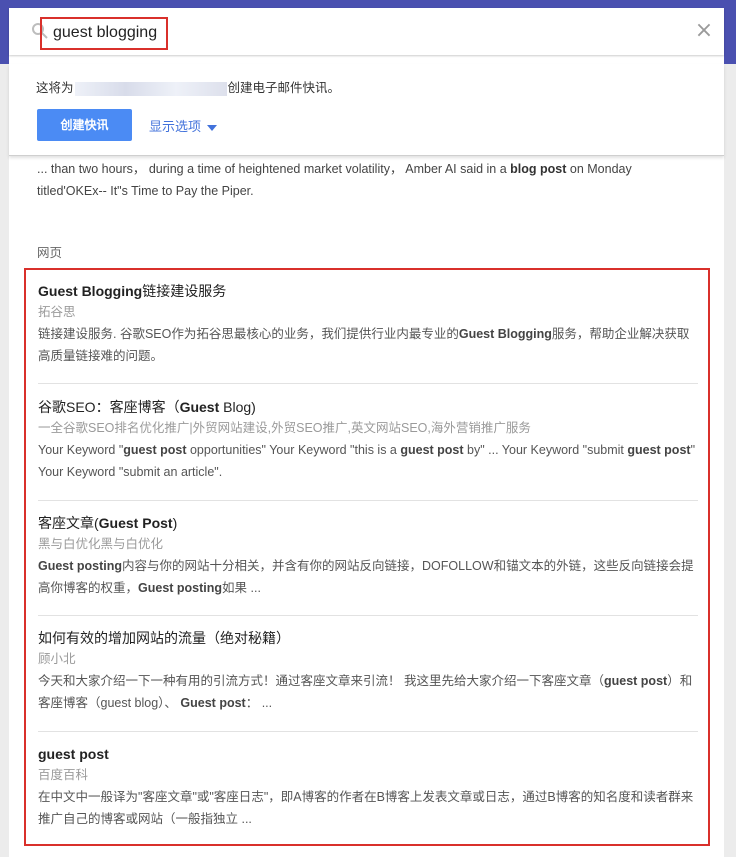 This screenshot has height=857, width=736. What do you see at coordinates (284, 88) in the screenshot?
I see `alert-text-after: 创建电子邮件快讯。` at bounding box center [284, 88].